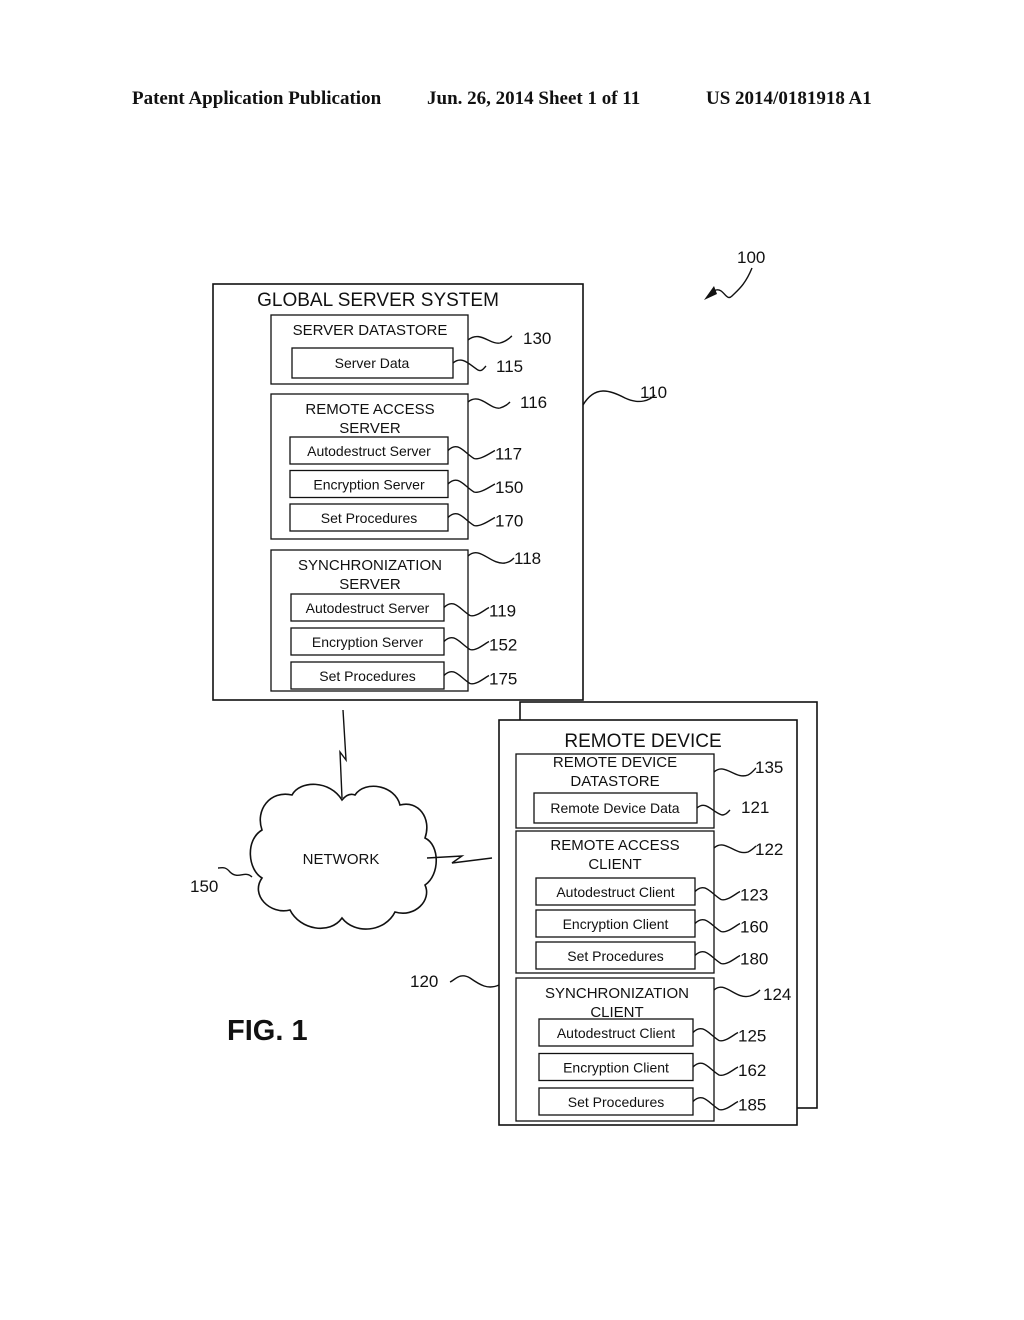  What do you see at coordinates (533, 402) in the screenshot?
I see `ref-remote-access-server: 116` at bounding box center [533, 402].